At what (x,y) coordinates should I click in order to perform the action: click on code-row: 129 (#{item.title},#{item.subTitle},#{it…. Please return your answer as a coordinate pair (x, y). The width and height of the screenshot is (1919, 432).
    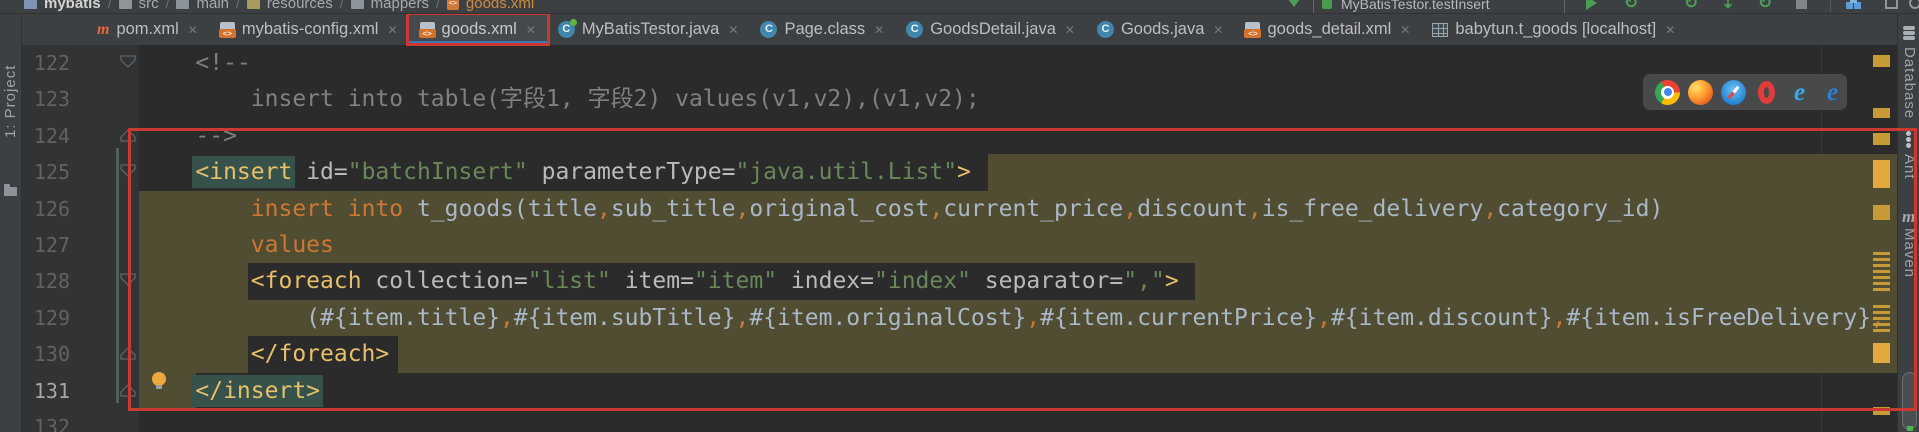
    Looking at the image, I should click on (959, 318).